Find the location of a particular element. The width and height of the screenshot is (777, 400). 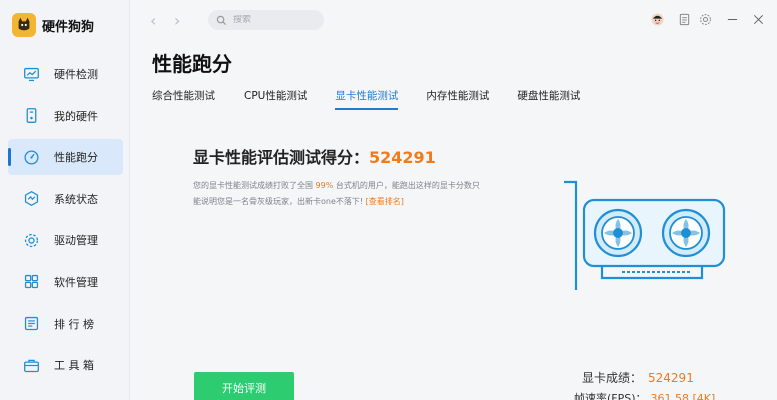

tab-gpu: 显卡性能测试 is located at coordinates (367, 99).